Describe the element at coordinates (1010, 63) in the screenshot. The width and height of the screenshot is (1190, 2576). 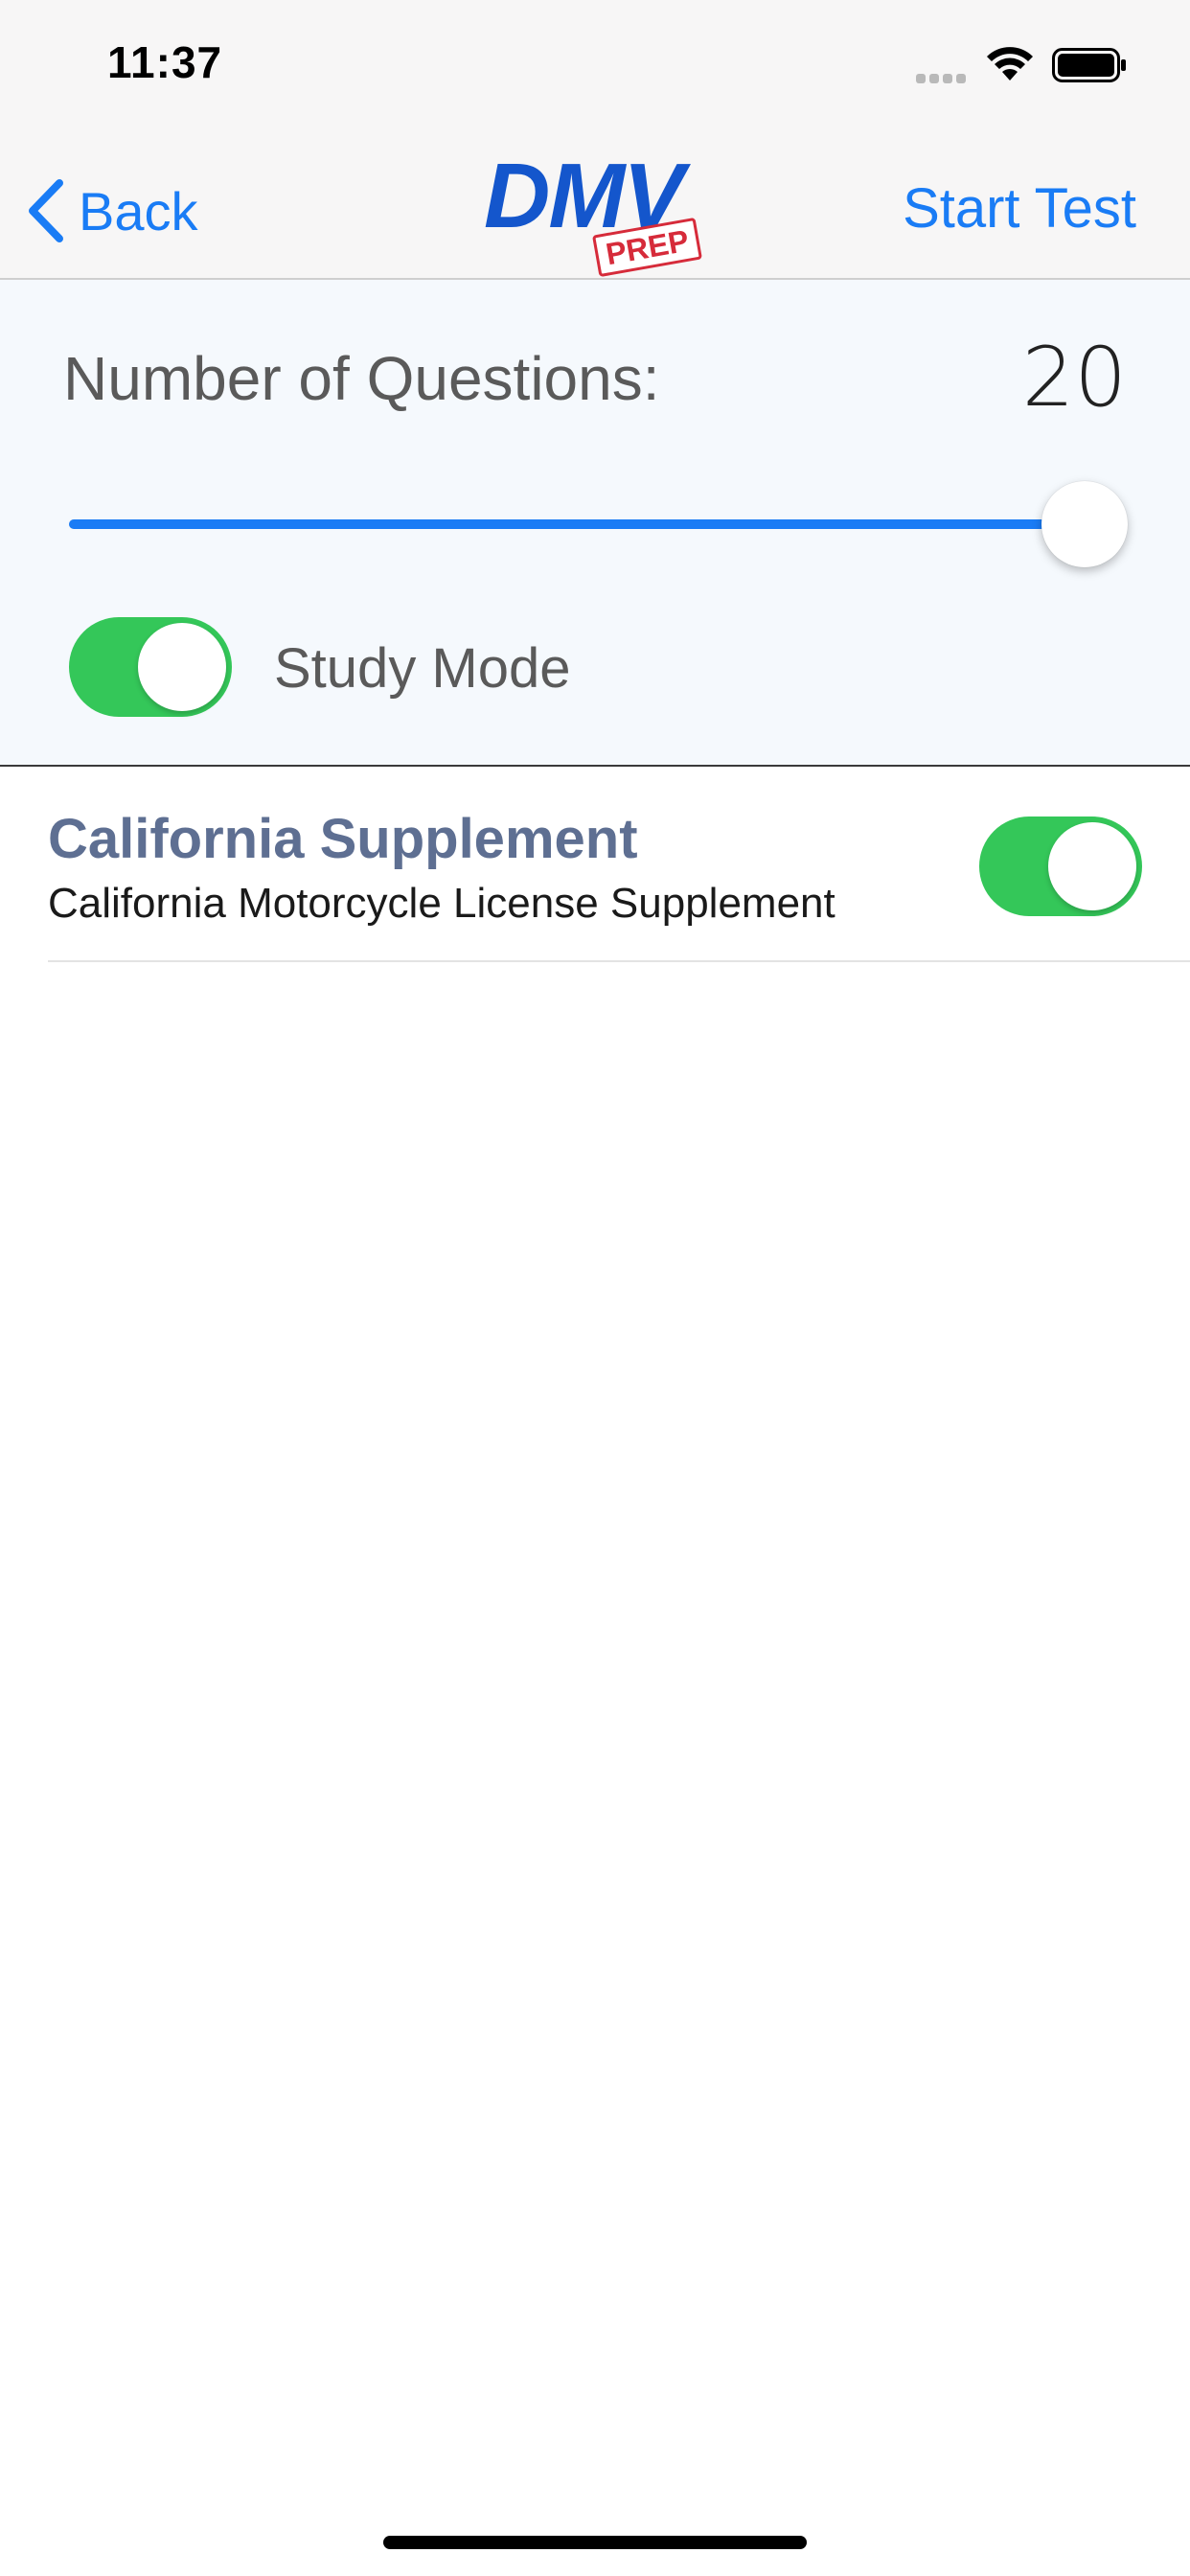
I see `wifi-icon` at that location.